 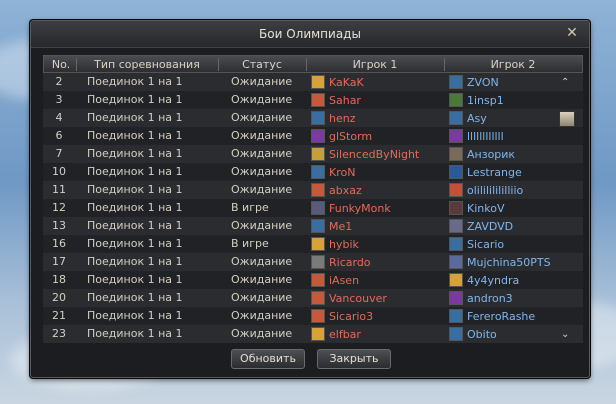 I want to click on table-row: 10 Поединок 1 на 1 Ожидание KroN Lestrange, so click(x=313, y=172).